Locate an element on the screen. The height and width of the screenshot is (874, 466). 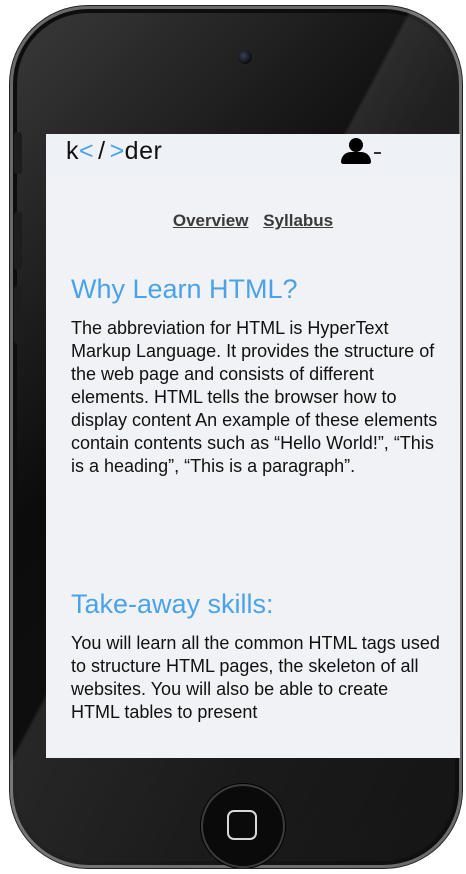
app-header: k< / >der is located at coordinates (253, 155).